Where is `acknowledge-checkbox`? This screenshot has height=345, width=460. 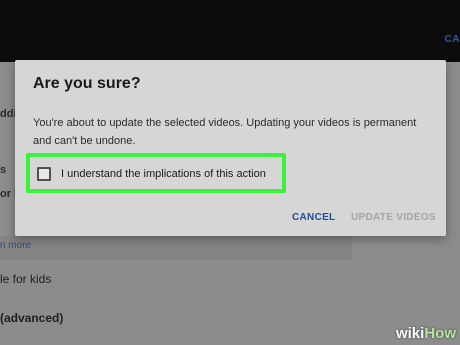
acknowledge-checkbox is located at coordinates (44, 174).